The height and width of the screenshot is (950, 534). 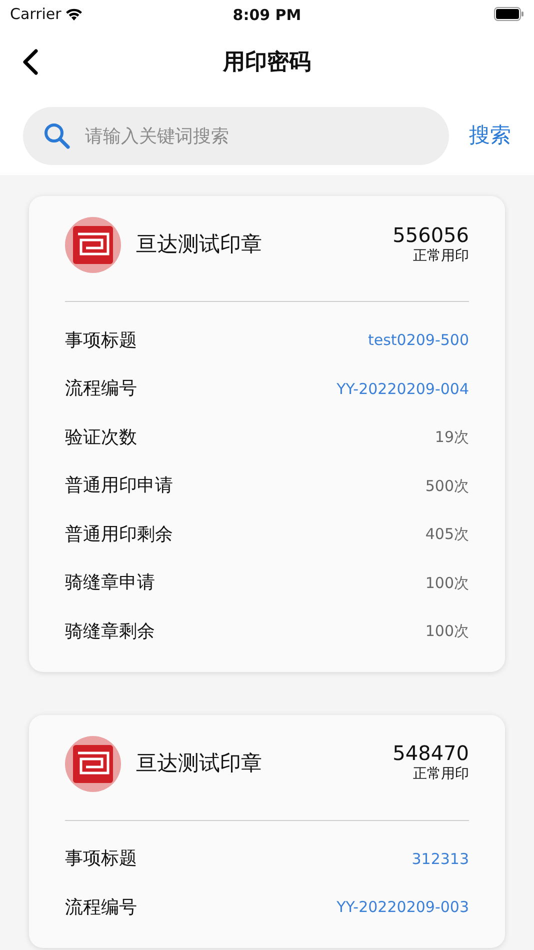 What do you see at coordinates (451, 437) in the screenshot?
I see `info-value: 19次` at bounding box center [451, 437].